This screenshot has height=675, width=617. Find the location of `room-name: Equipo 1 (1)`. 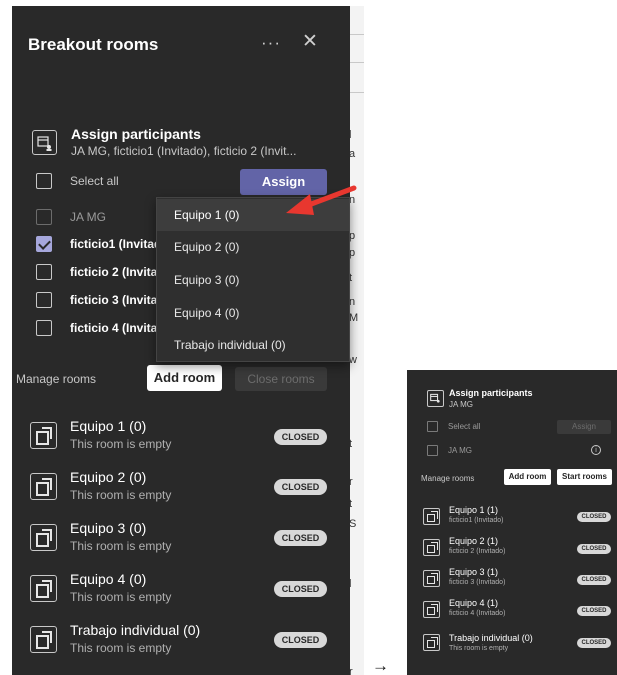

room-name: Equipo 1 (1) is located at coordinates (473, 510).